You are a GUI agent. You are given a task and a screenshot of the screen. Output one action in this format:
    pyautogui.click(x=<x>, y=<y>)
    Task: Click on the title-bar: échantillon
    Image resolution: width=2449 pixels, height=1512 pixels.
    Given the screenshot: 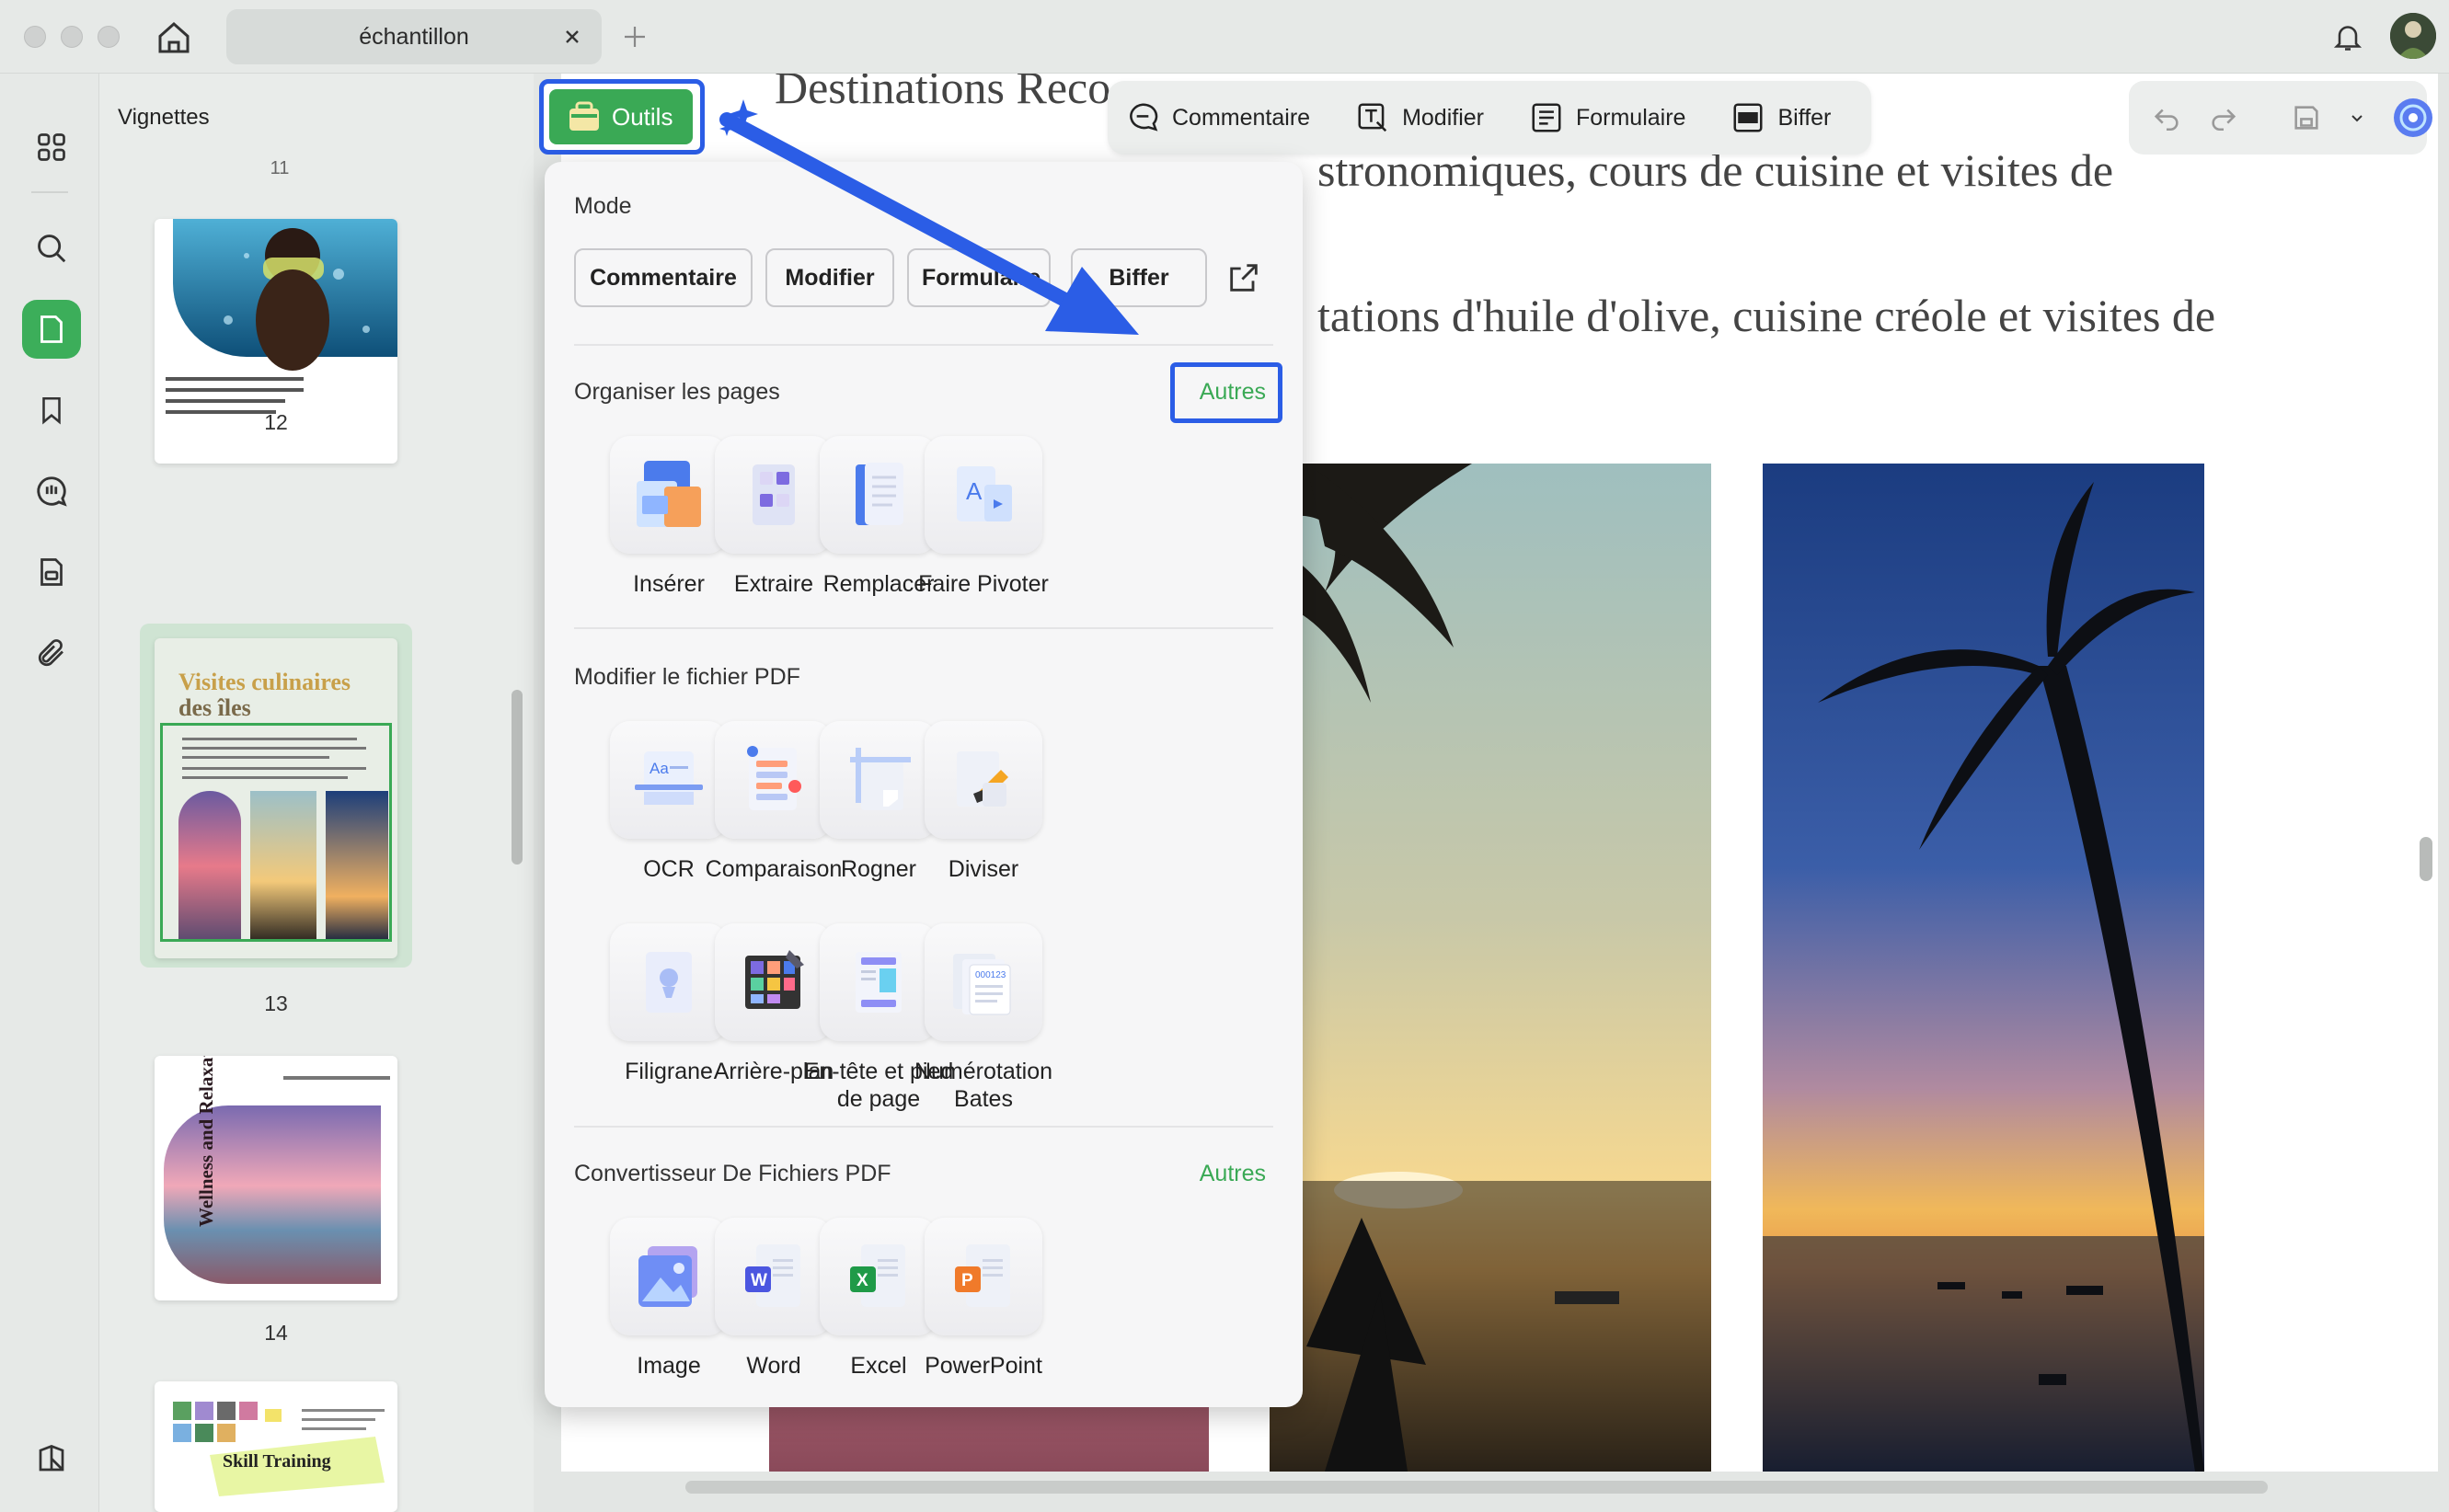 What is the action you would take?
    pyautogui.click(x=1224, y=37)
    